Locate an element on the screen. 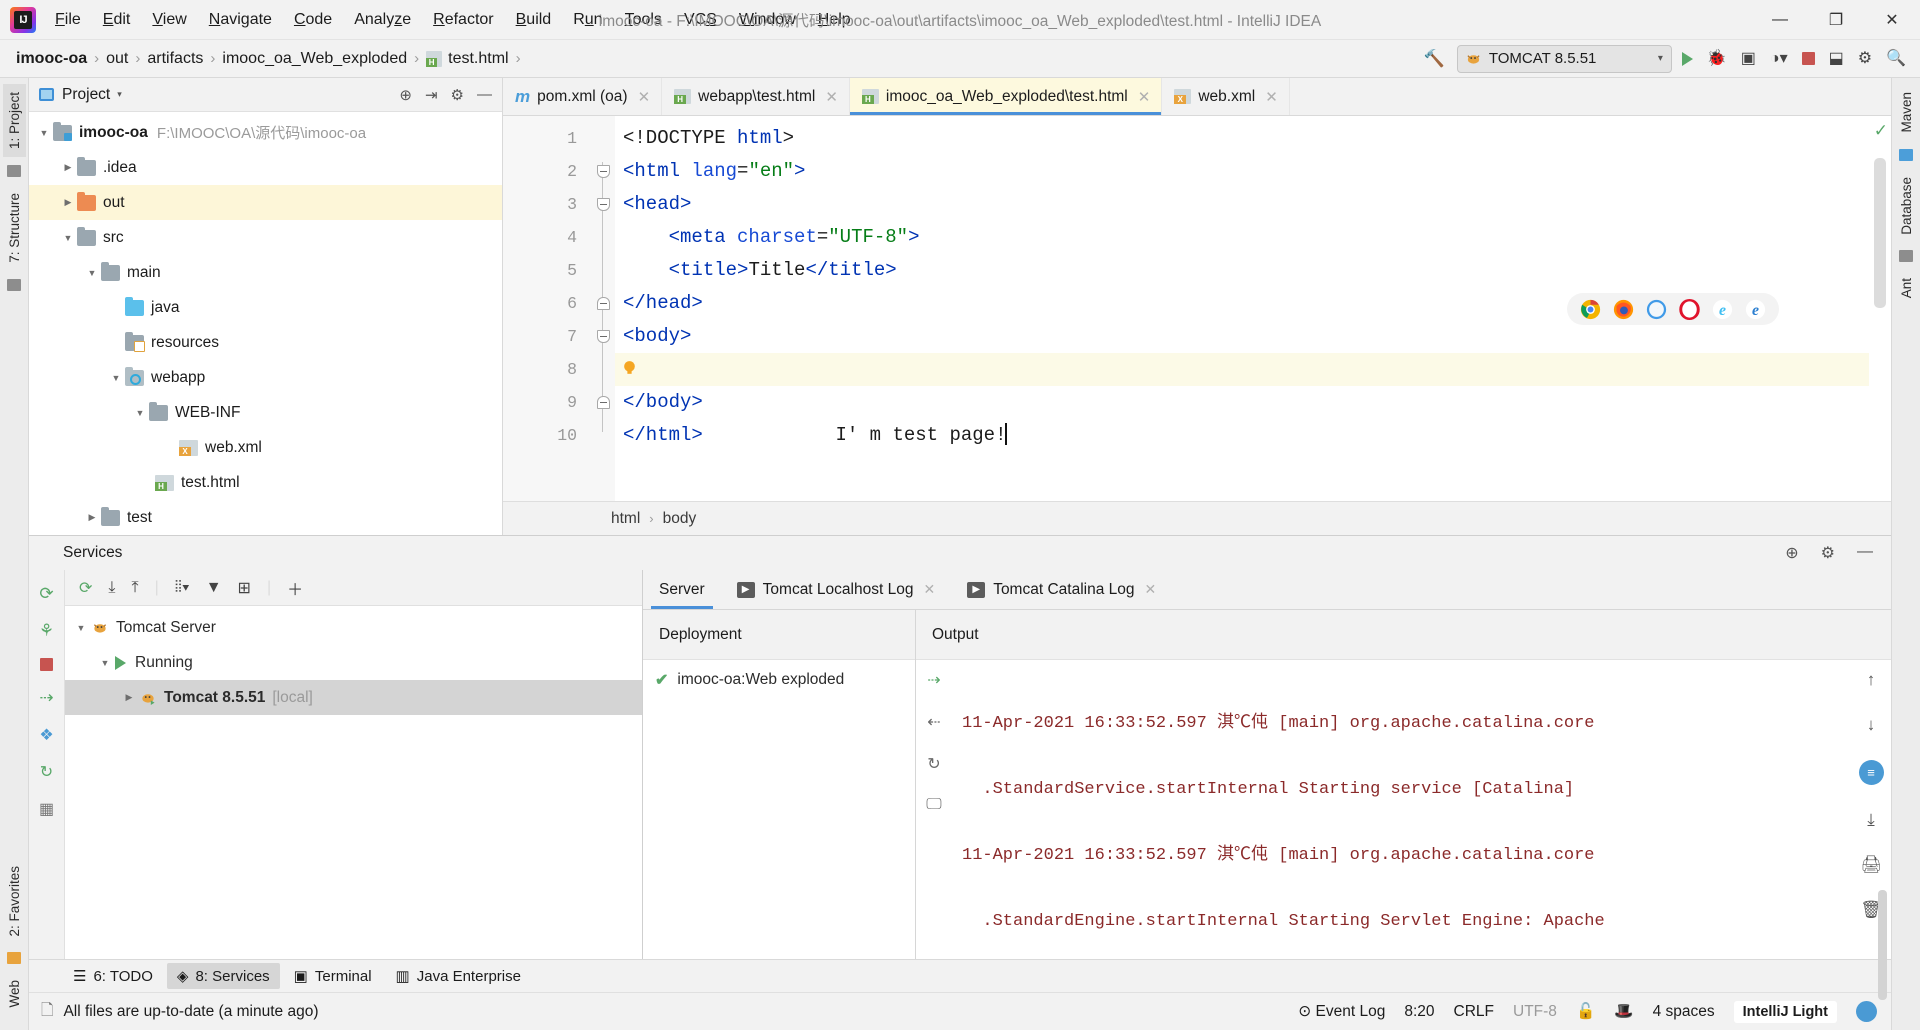 The image size is (1920, 1030). sidebar-item-structure: 7: Structure is located at coordinates (14, 228).